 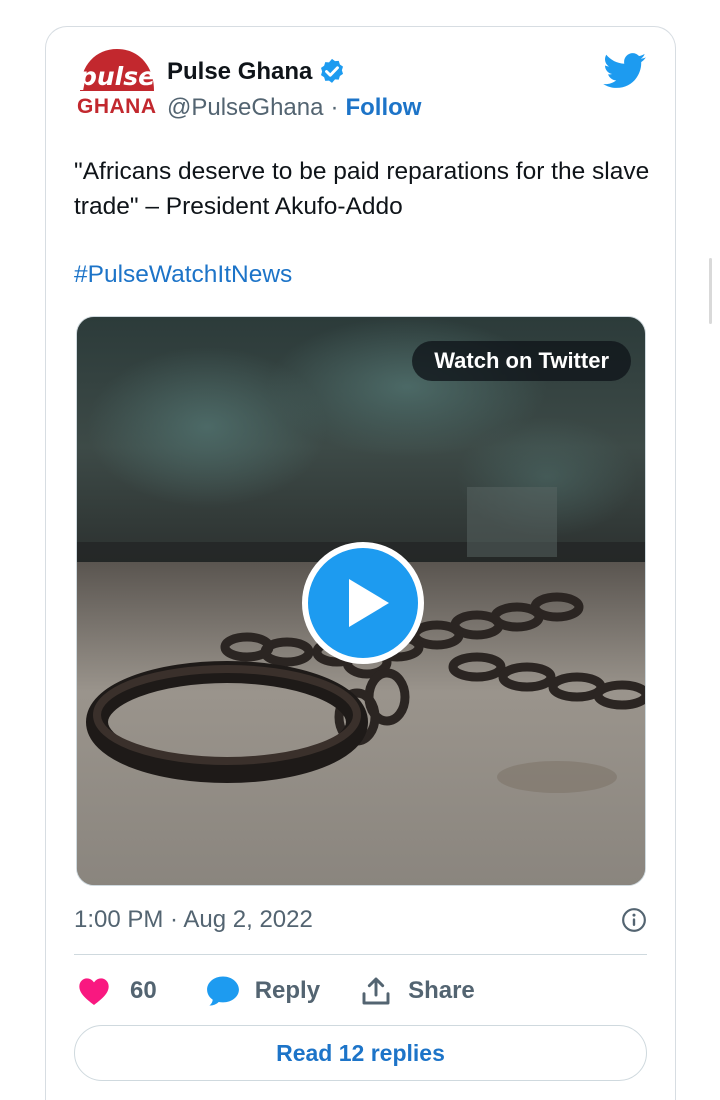 I want to click on share-label: Share, so click(x=441, y=990).